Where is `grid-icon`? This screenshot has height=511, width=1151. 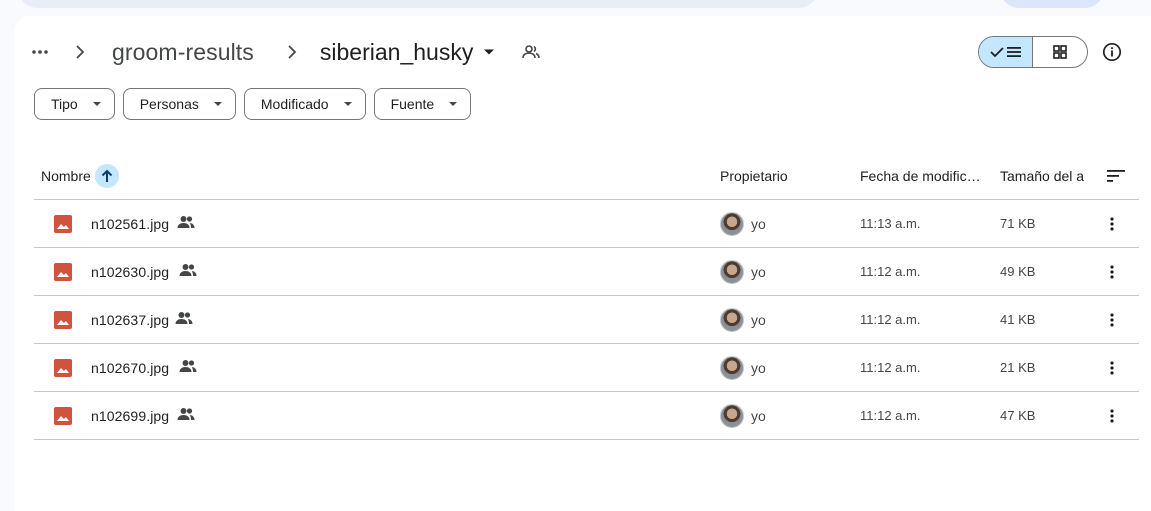 grid-icon is located at coordinates (1060, 52).